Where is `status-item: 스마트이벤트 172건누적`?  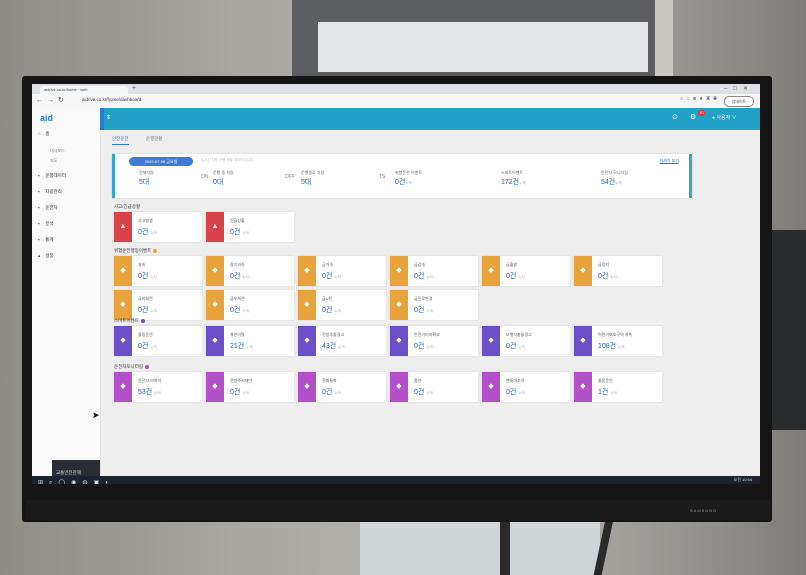 status-item: 스마트이벤트 172건누적 is located at coordinates (513, 178).